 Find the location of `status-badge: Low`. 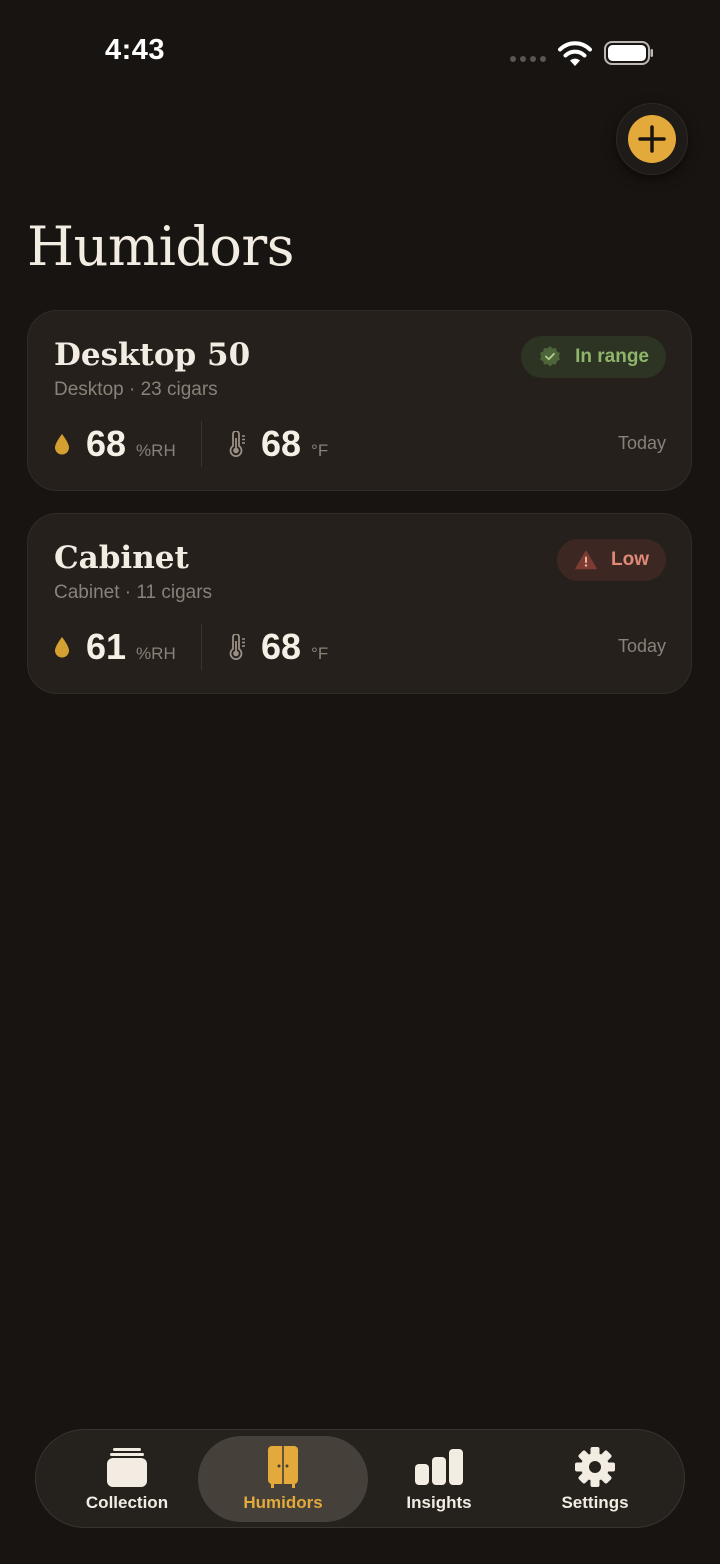

status-badge: Low is located at coordinates (611, 560).